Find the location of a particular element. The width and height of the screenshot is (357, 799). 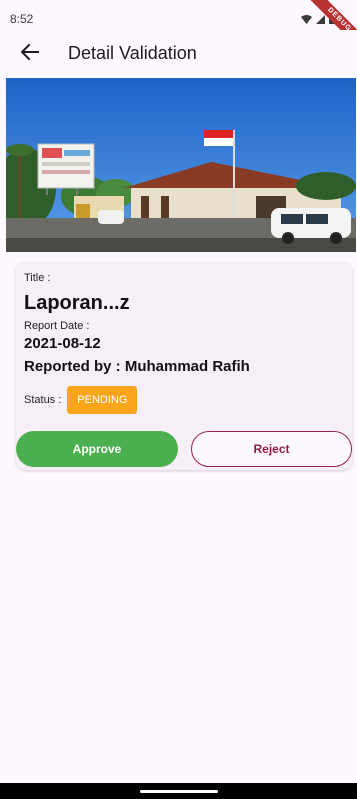

back-button is located at coordinates (30, 54).